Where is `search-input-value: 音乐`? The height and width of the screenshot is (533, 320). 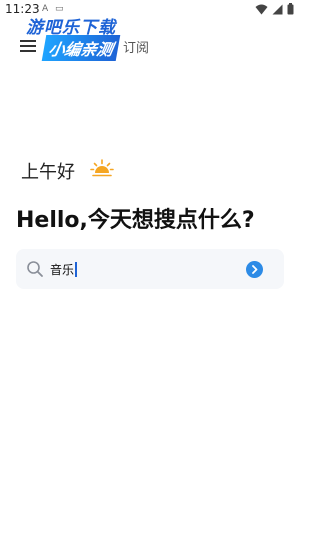 search-input-value: 音乐 is located at coordinates (62, 270).